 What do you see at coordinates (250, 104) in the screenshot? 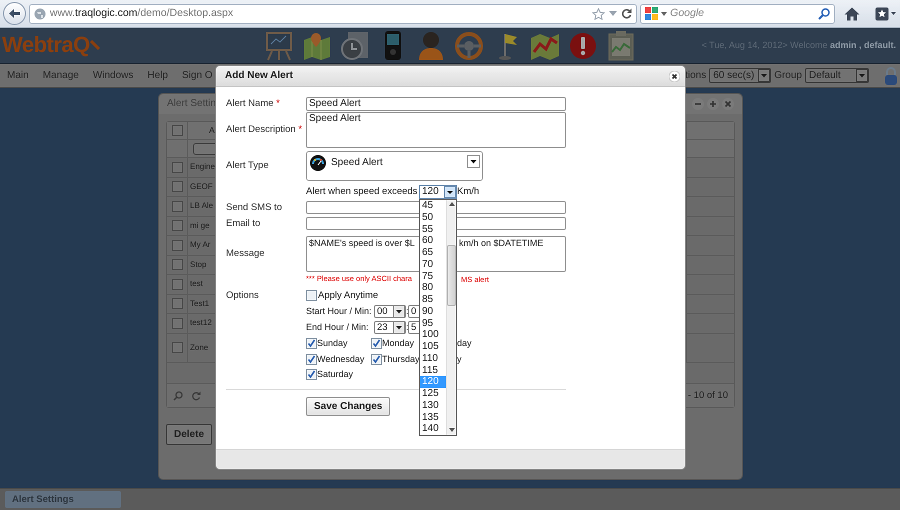
I see `field-label: Alert Name` at bounding box center [250, 104].